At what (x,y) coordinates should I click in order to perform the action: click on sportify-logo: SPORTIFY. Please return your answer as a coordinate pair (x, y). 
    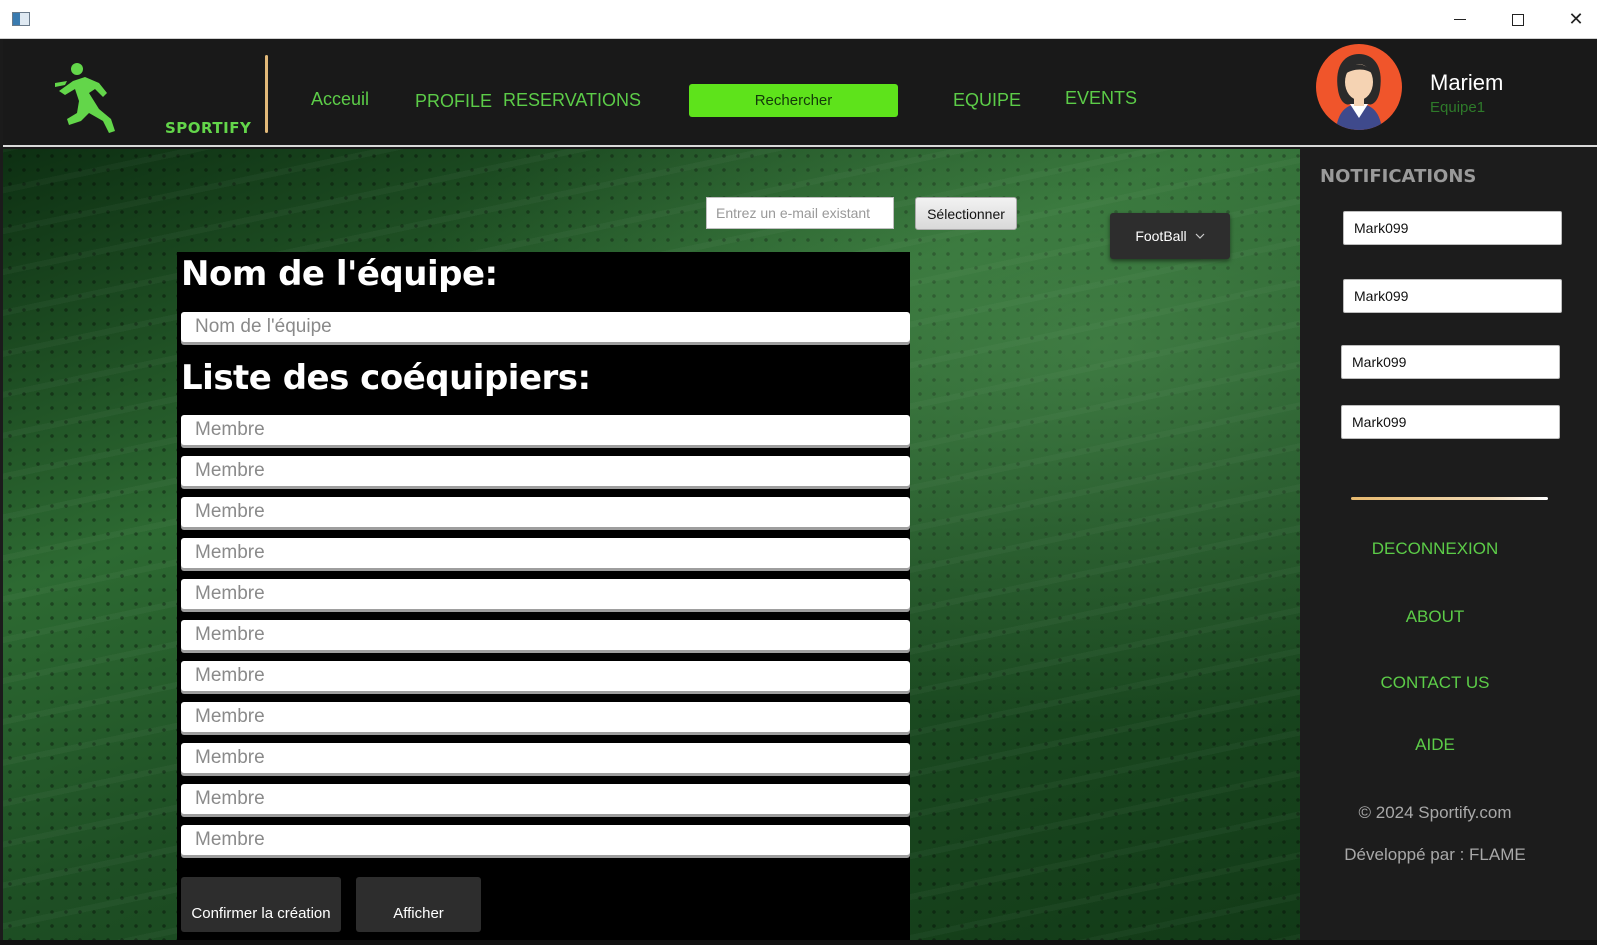
    Looking at the image, I should click on (153, 99).